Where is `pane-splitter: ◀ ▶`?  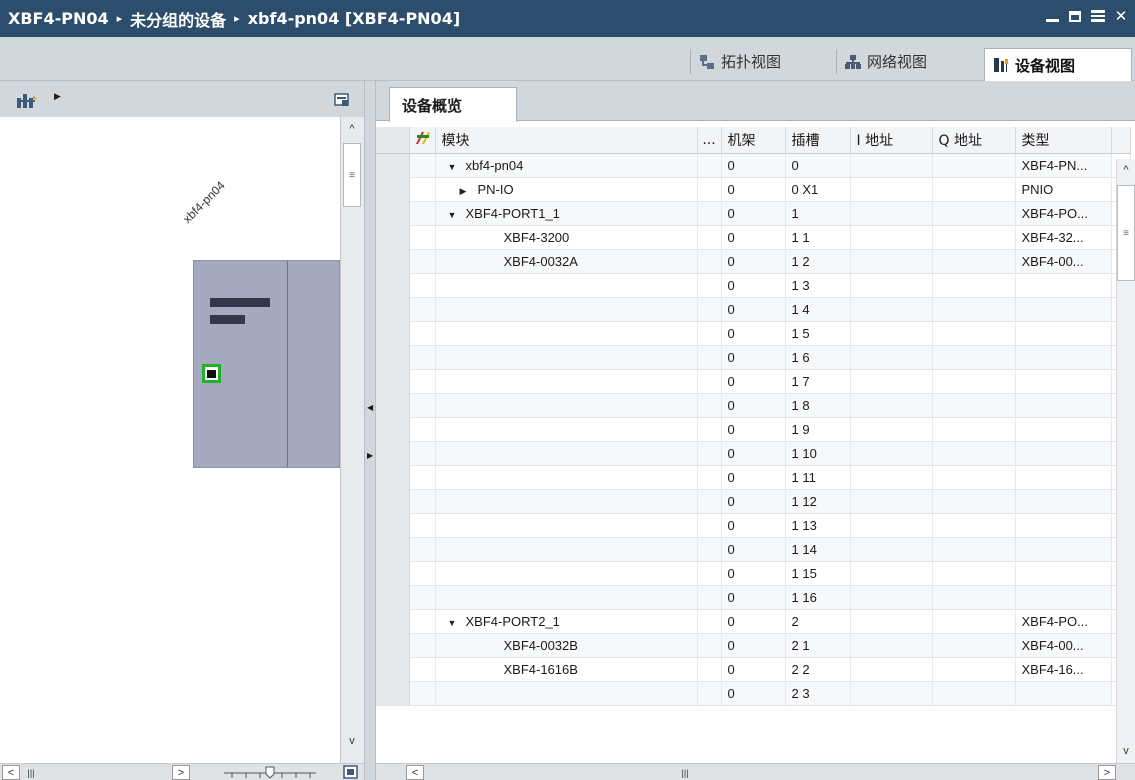
pane-splitter: ◀ ▶ is located at coordinates (370, 430).